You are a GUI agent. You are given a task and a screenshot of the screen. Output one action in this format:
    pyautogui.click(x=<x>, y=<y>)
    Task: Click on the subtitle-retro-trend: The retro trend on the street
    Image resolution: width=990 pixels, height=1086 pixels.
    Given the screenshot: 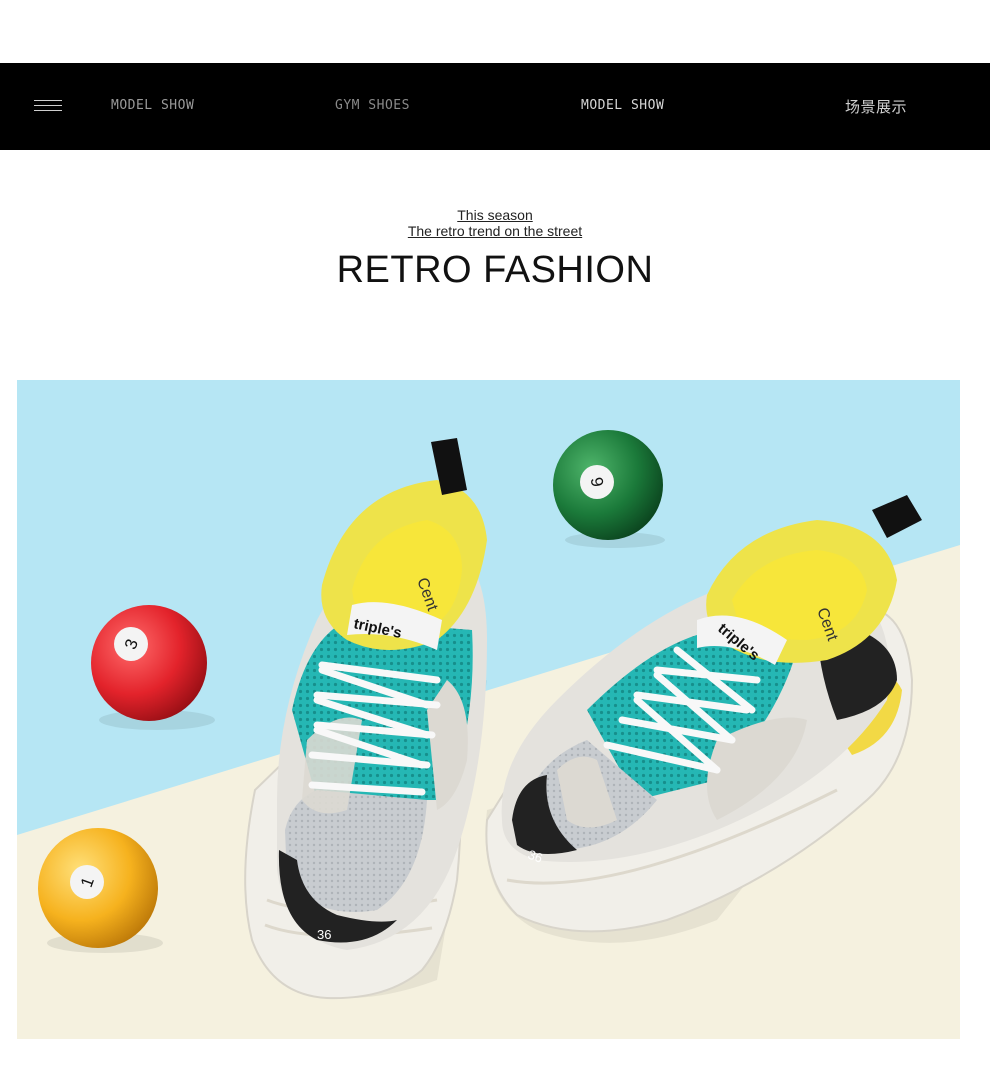 What is the action you would take?
    pyautogui.click(x=495, y=231)
    